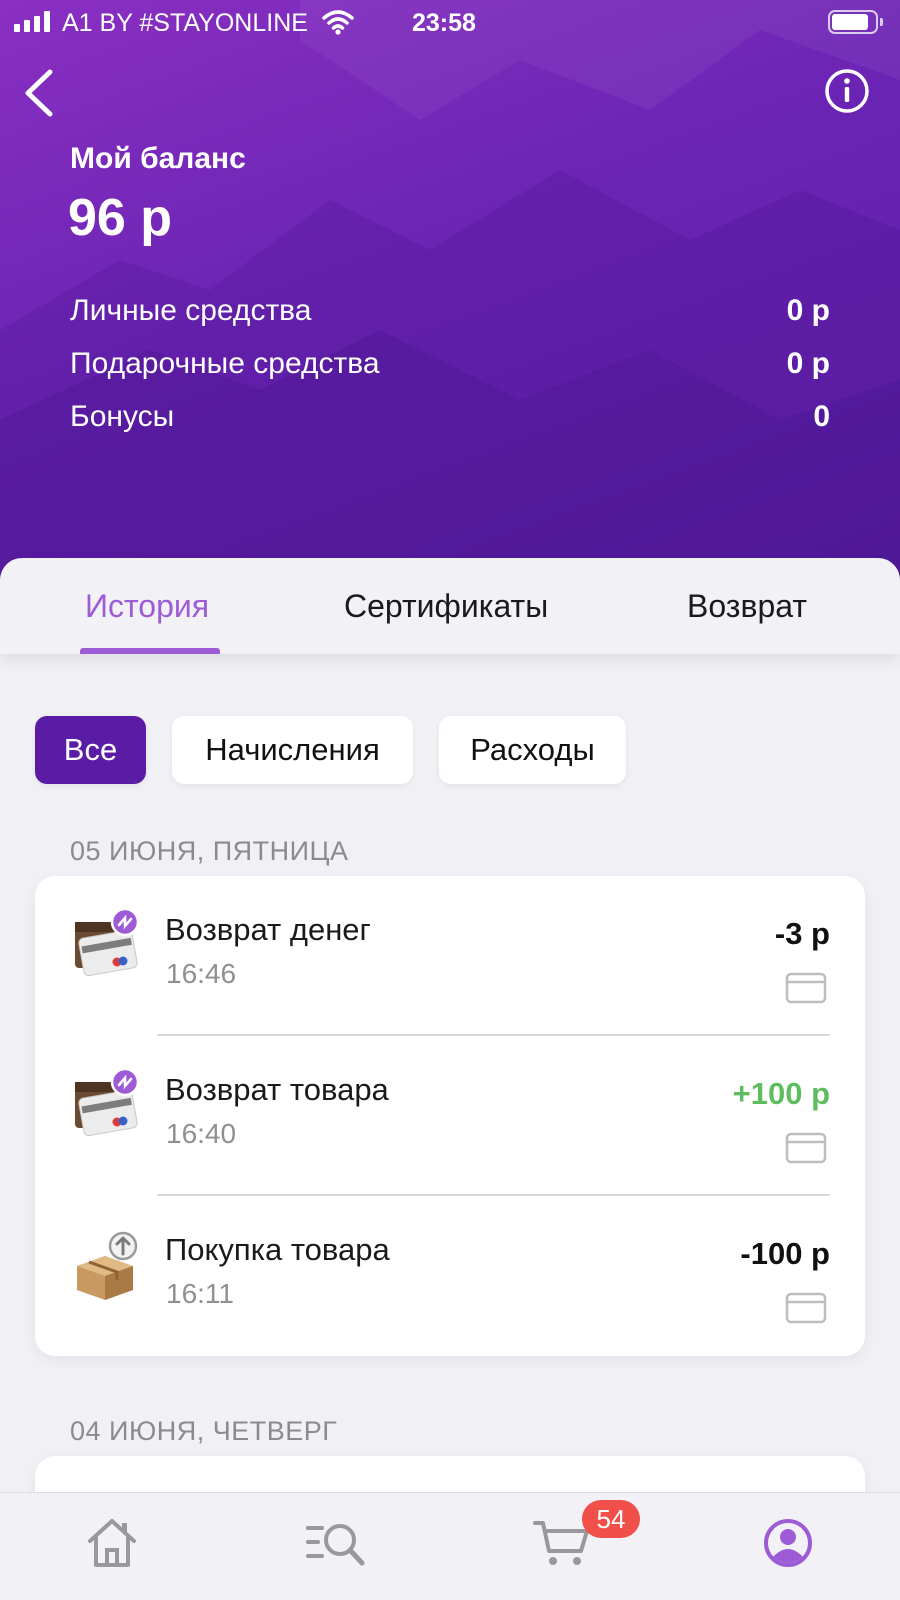  Describe the element at coordinates (268, 929) in the screenshot. I see `transaction-title: Возврат денег` at that location.